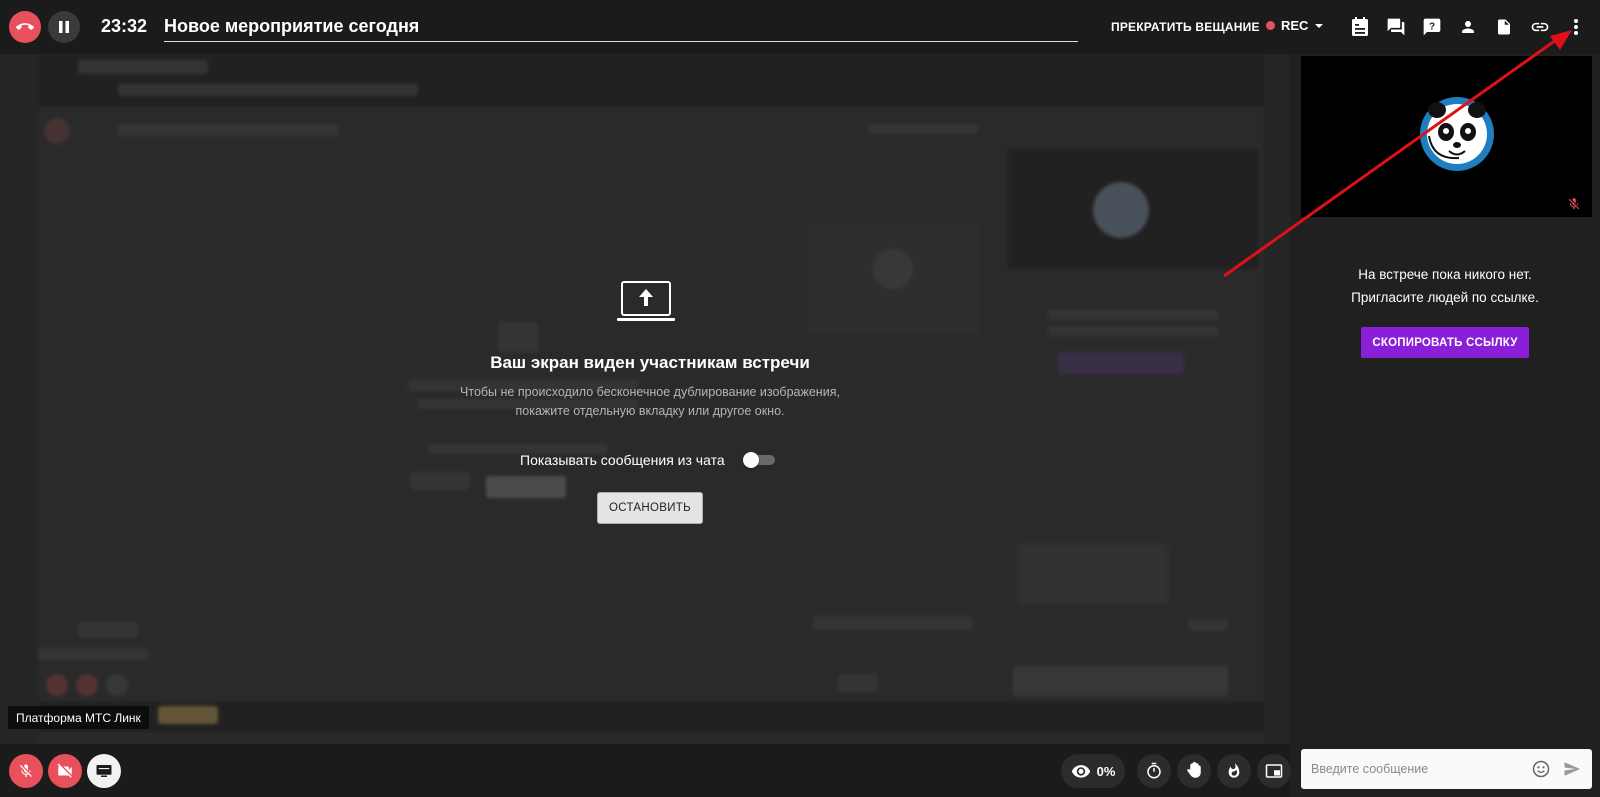 Image resolution: width=1600 pixels, height=797 pixels. I want to click on show-chat-toggle-row: Показывать сообщения из чата, so click(647, 460).